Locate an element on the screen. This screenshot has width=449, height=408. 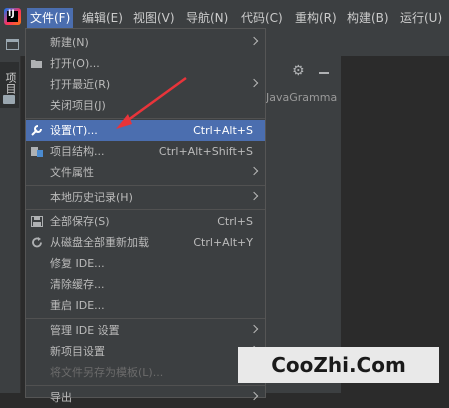
annotation-arrow is located at coordinates (151, 102).